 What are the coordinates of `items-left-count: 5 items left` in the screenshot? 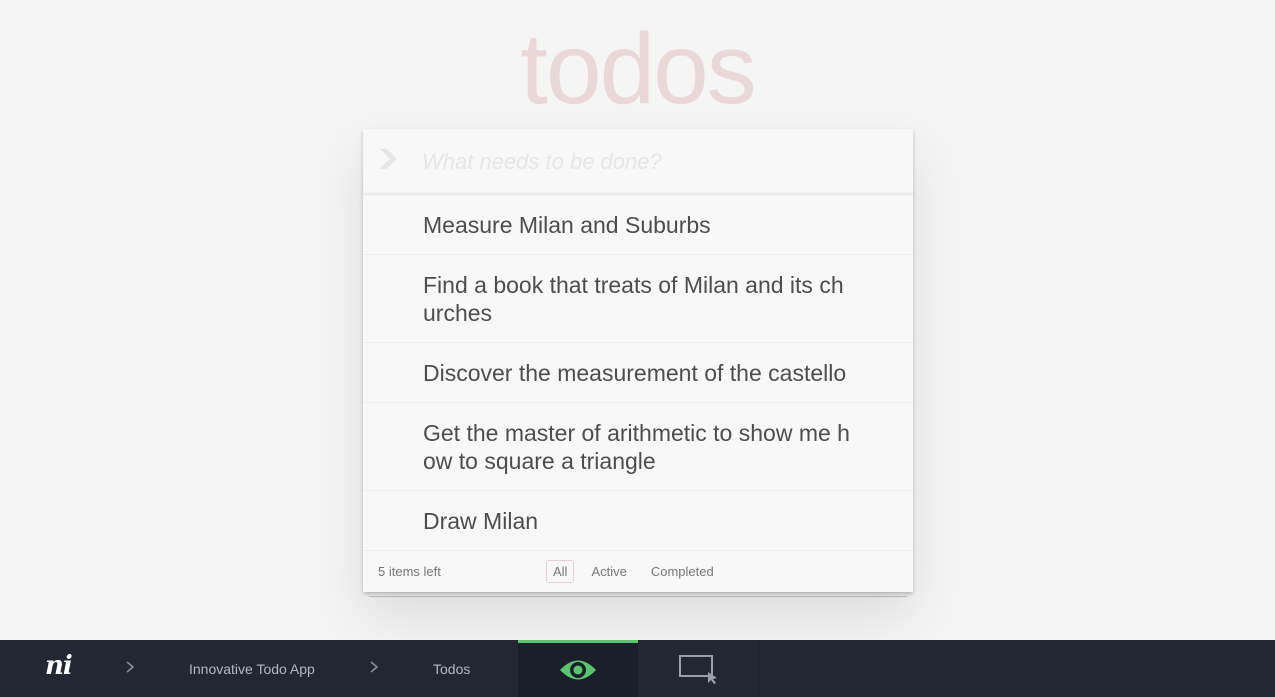 It's located at (409, 571).